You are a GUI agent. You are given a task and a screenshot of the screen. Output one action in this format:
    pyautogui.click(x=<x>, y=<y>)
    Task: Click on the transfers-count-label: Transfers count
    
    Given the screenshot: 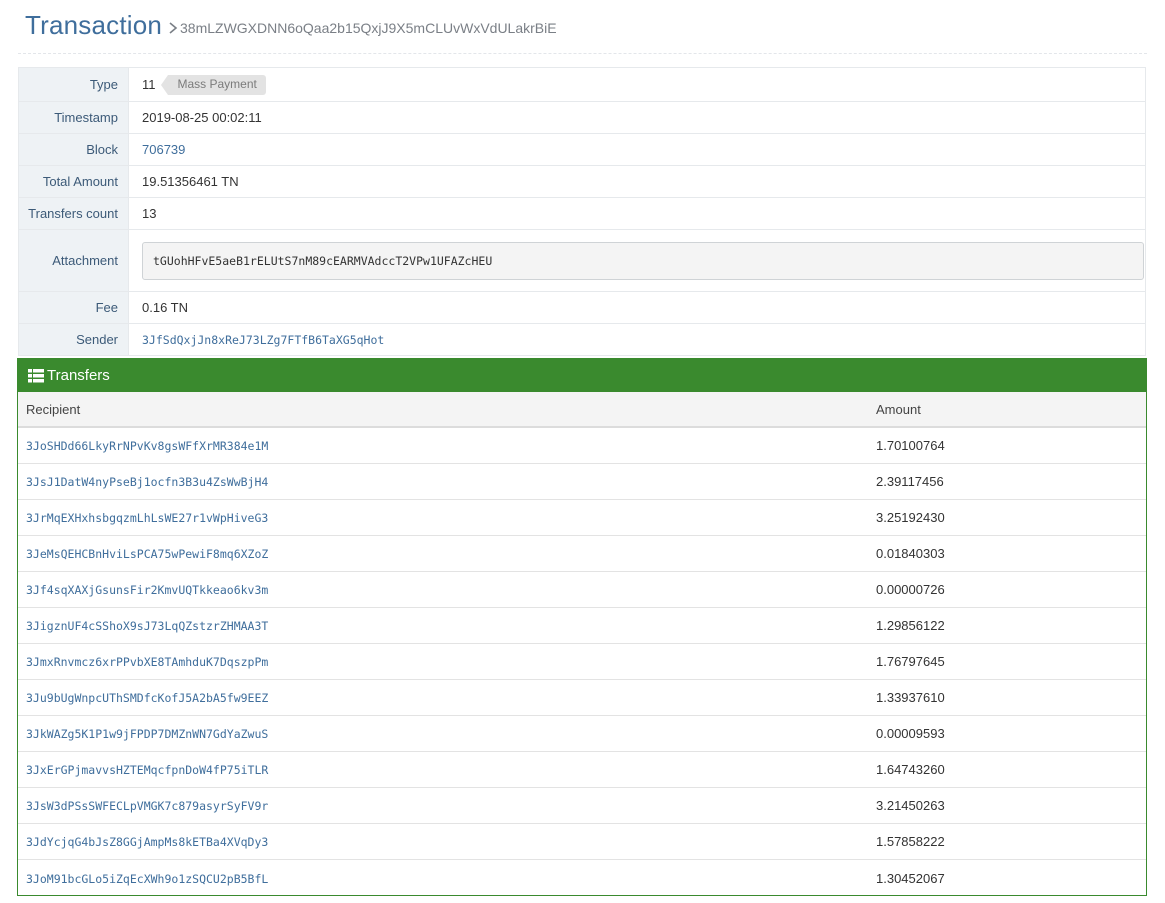 What is the action you would take?
    pyautogui.click(x=73, y=213)
    